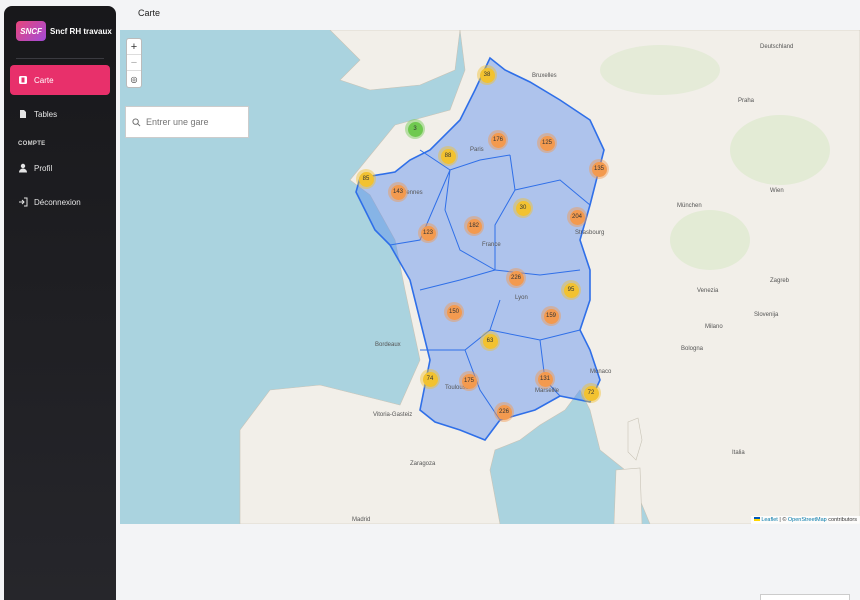  I want to click on cluster-count: 30, so click(523, 208).